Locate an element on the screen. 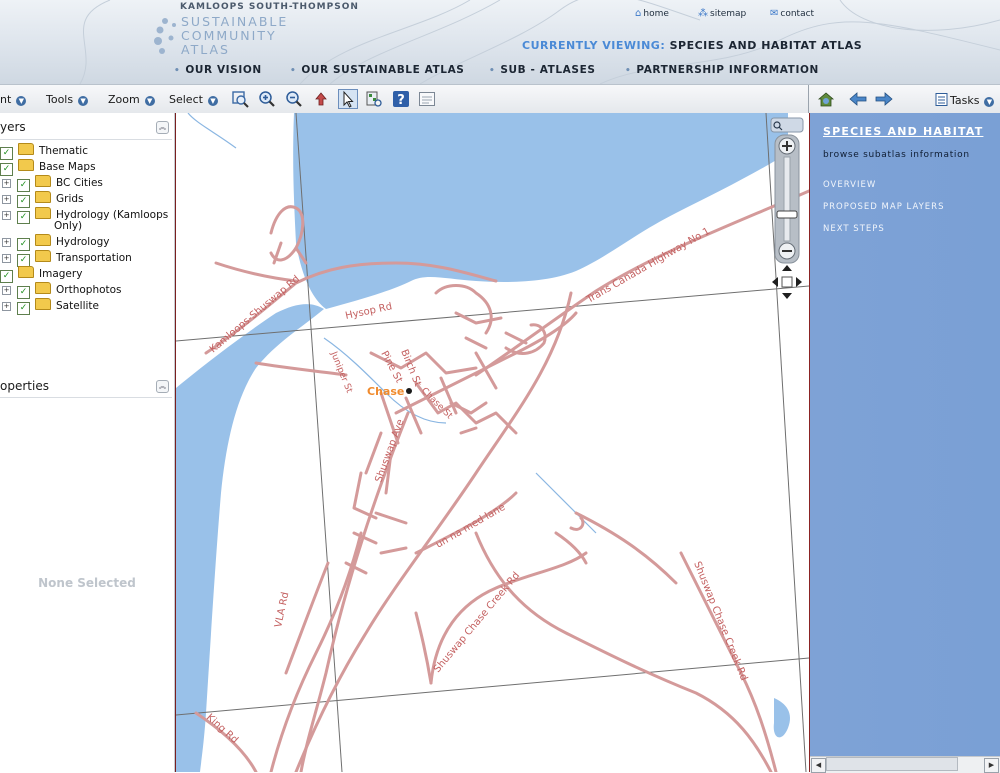 The image size is (1000, 773). atlas-logo-icon is located at coordinates (167, 37).